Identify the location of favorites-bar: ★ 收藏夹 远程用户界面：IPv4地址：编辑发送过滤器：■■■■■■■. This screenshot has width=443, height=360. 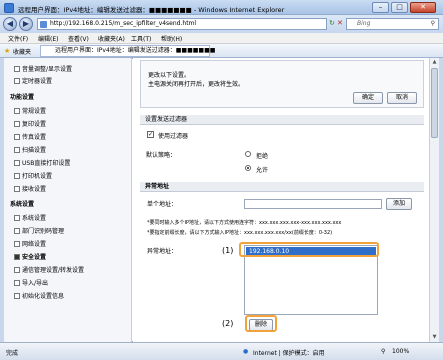
(221, 51).